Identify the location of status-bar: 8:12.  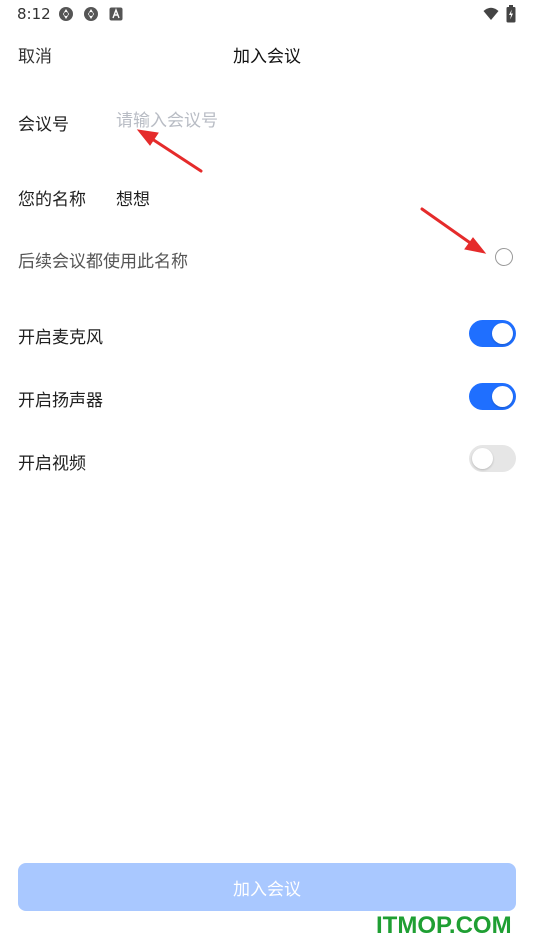
(267, 14).